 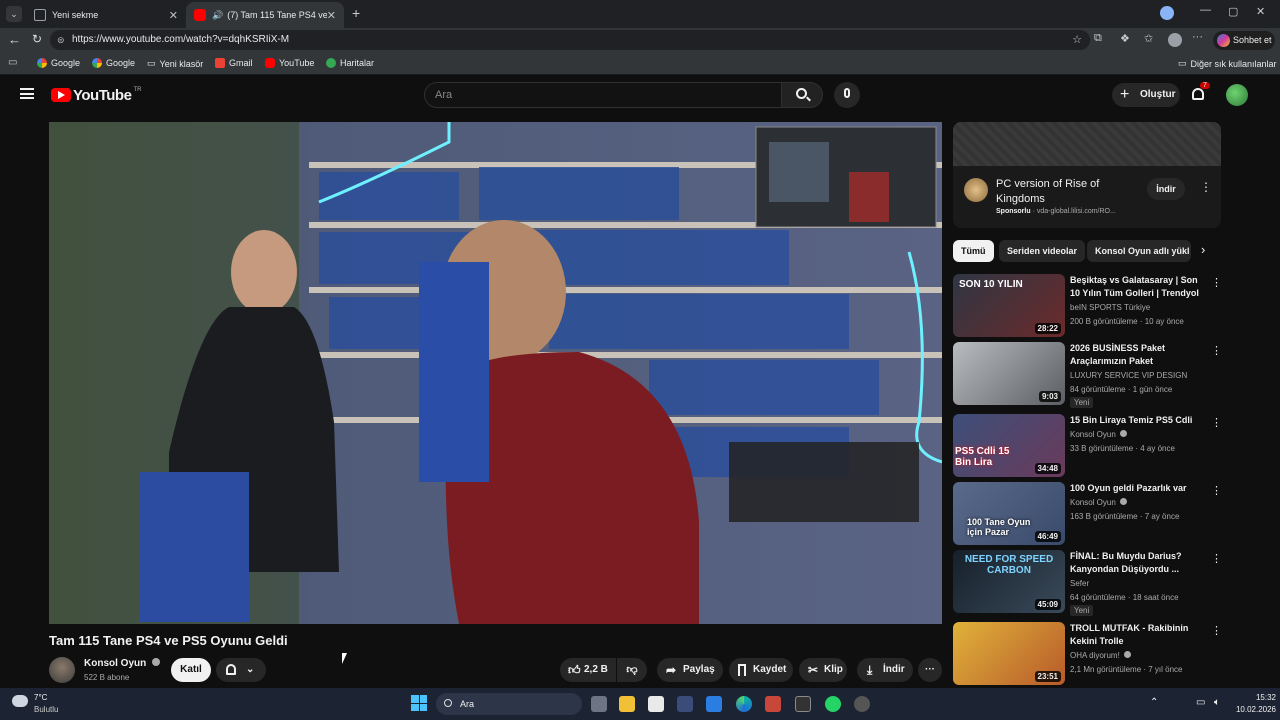 I want to click on tab-youtube-video: 🔊 (7) Tam 115 Tane PS4 ve PS5 O ✕, so click(x=265, y=15).